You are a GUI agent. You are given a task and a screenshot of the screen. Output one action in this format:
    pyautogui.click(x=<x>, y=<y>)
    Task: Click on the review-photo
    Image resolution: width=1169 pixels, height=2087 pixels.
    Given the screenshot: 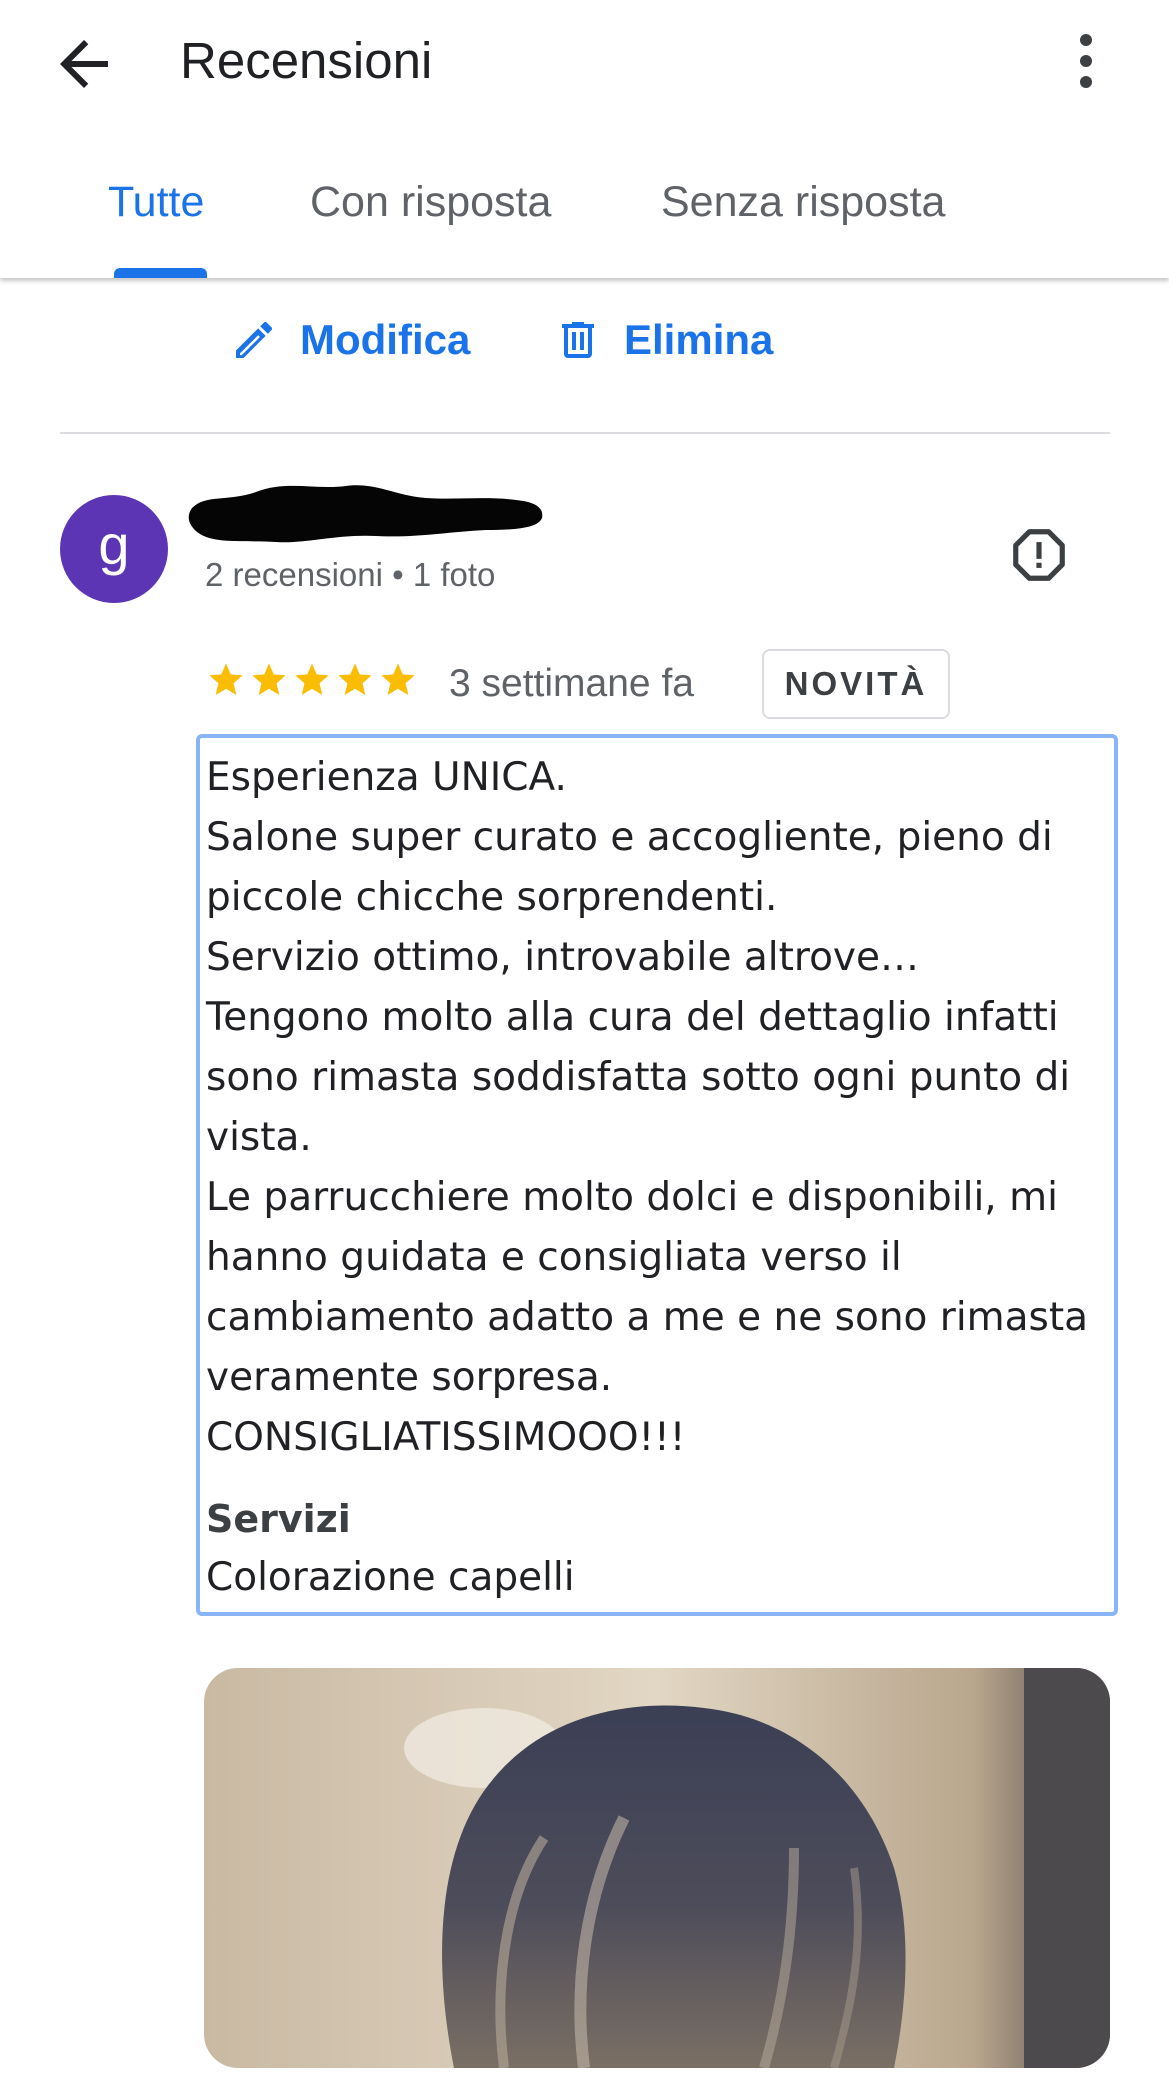 What is the action you would take?
    pyautogui.click(x=657, y=1868)
    